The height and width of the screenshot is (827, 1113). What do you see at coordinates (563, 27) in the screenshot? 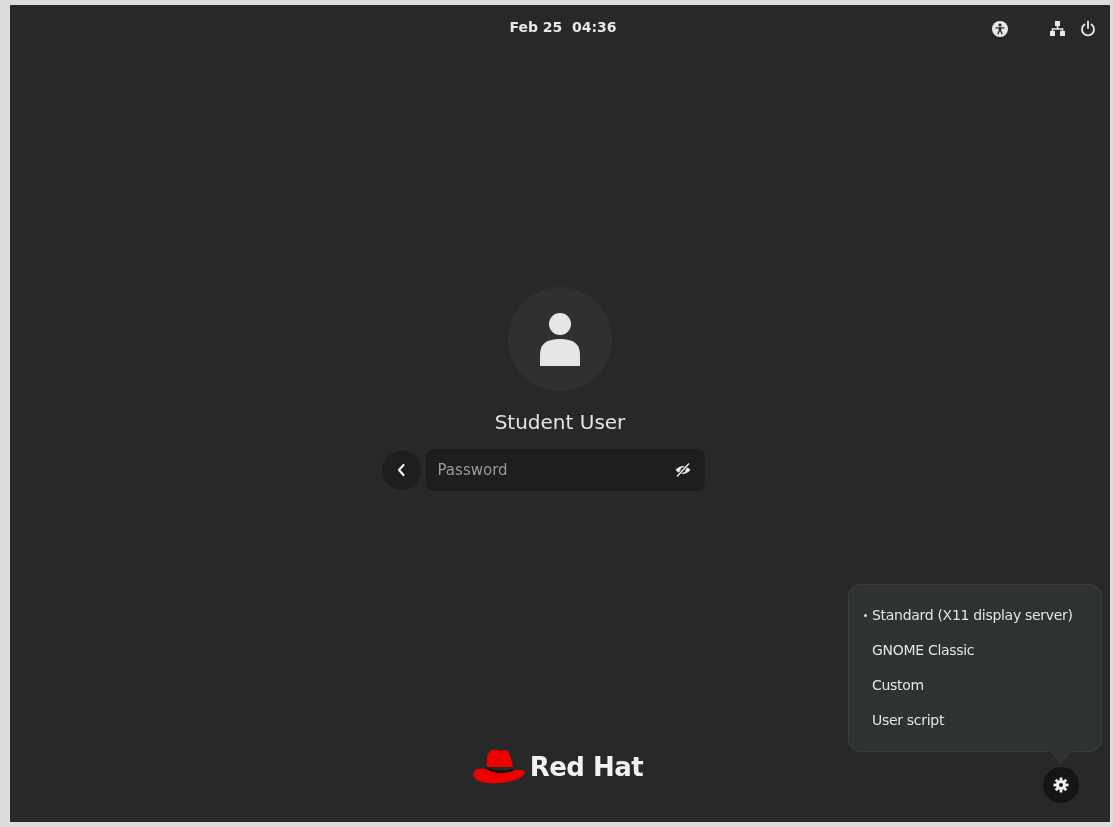
I see `clock: Feb 25 04:36` at bounding box center [563, 27].